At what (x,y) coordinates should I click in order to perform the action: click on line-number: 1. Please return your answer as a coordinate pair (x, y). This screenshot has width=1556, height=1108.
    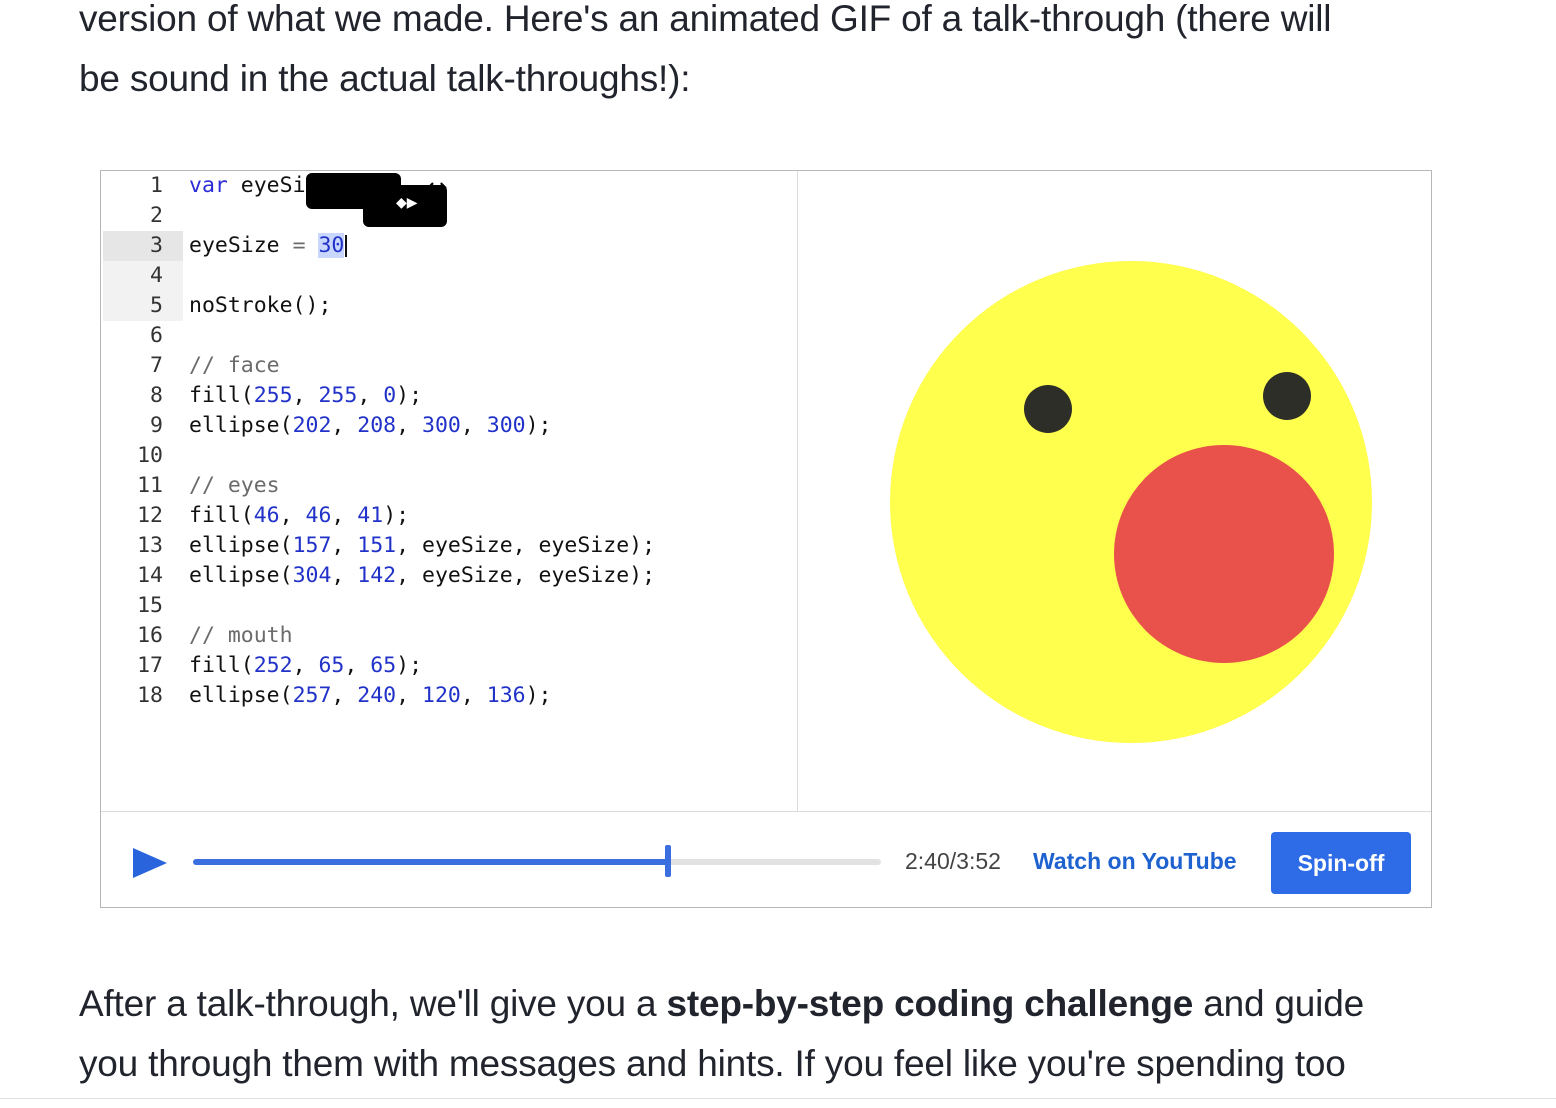
    Looking at the image, I should click on (156, 185).